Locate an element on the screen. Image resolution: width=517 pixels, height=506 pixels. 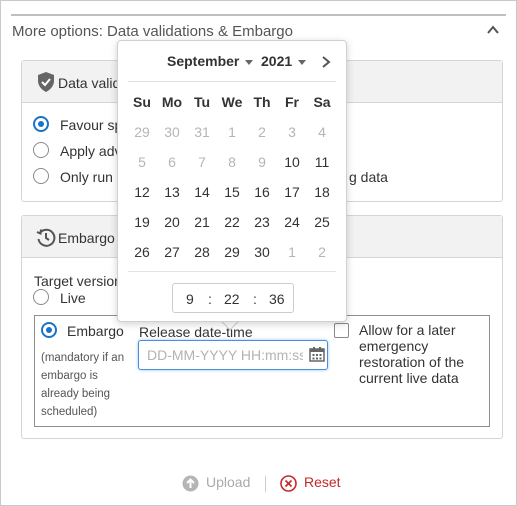
weekday-label: Tu is located at coordinates (202, 102).